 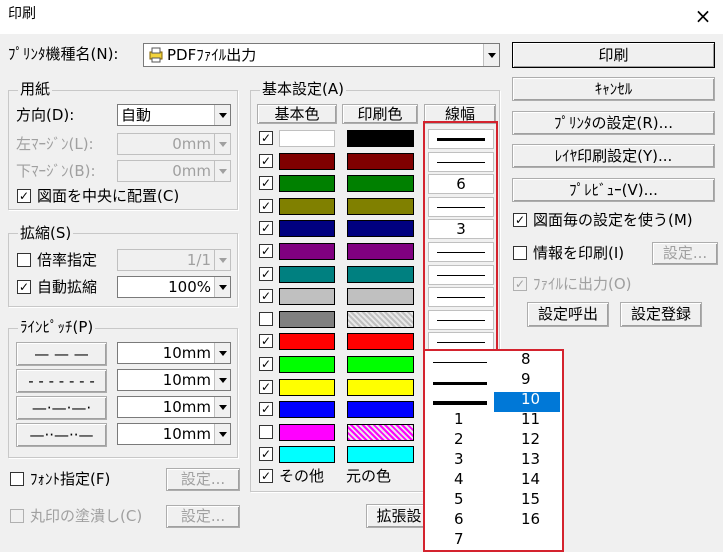 What do you see at coordinates (24, 196) in the screenshot?
I see `center-checkbox: ✓` at bounding box center [24, 196].